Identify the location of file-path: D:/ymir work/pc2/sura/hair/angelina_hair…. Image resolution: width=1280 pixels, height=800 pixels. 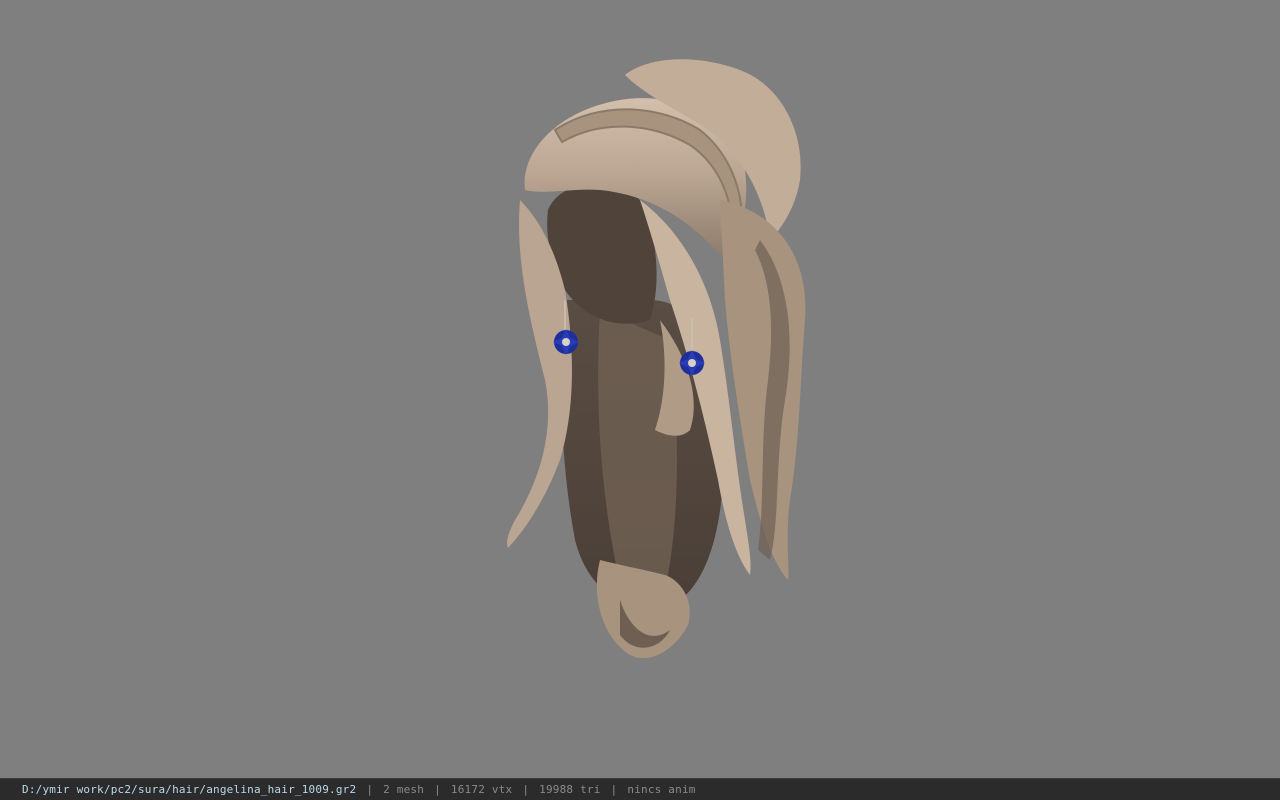
(189, 789).